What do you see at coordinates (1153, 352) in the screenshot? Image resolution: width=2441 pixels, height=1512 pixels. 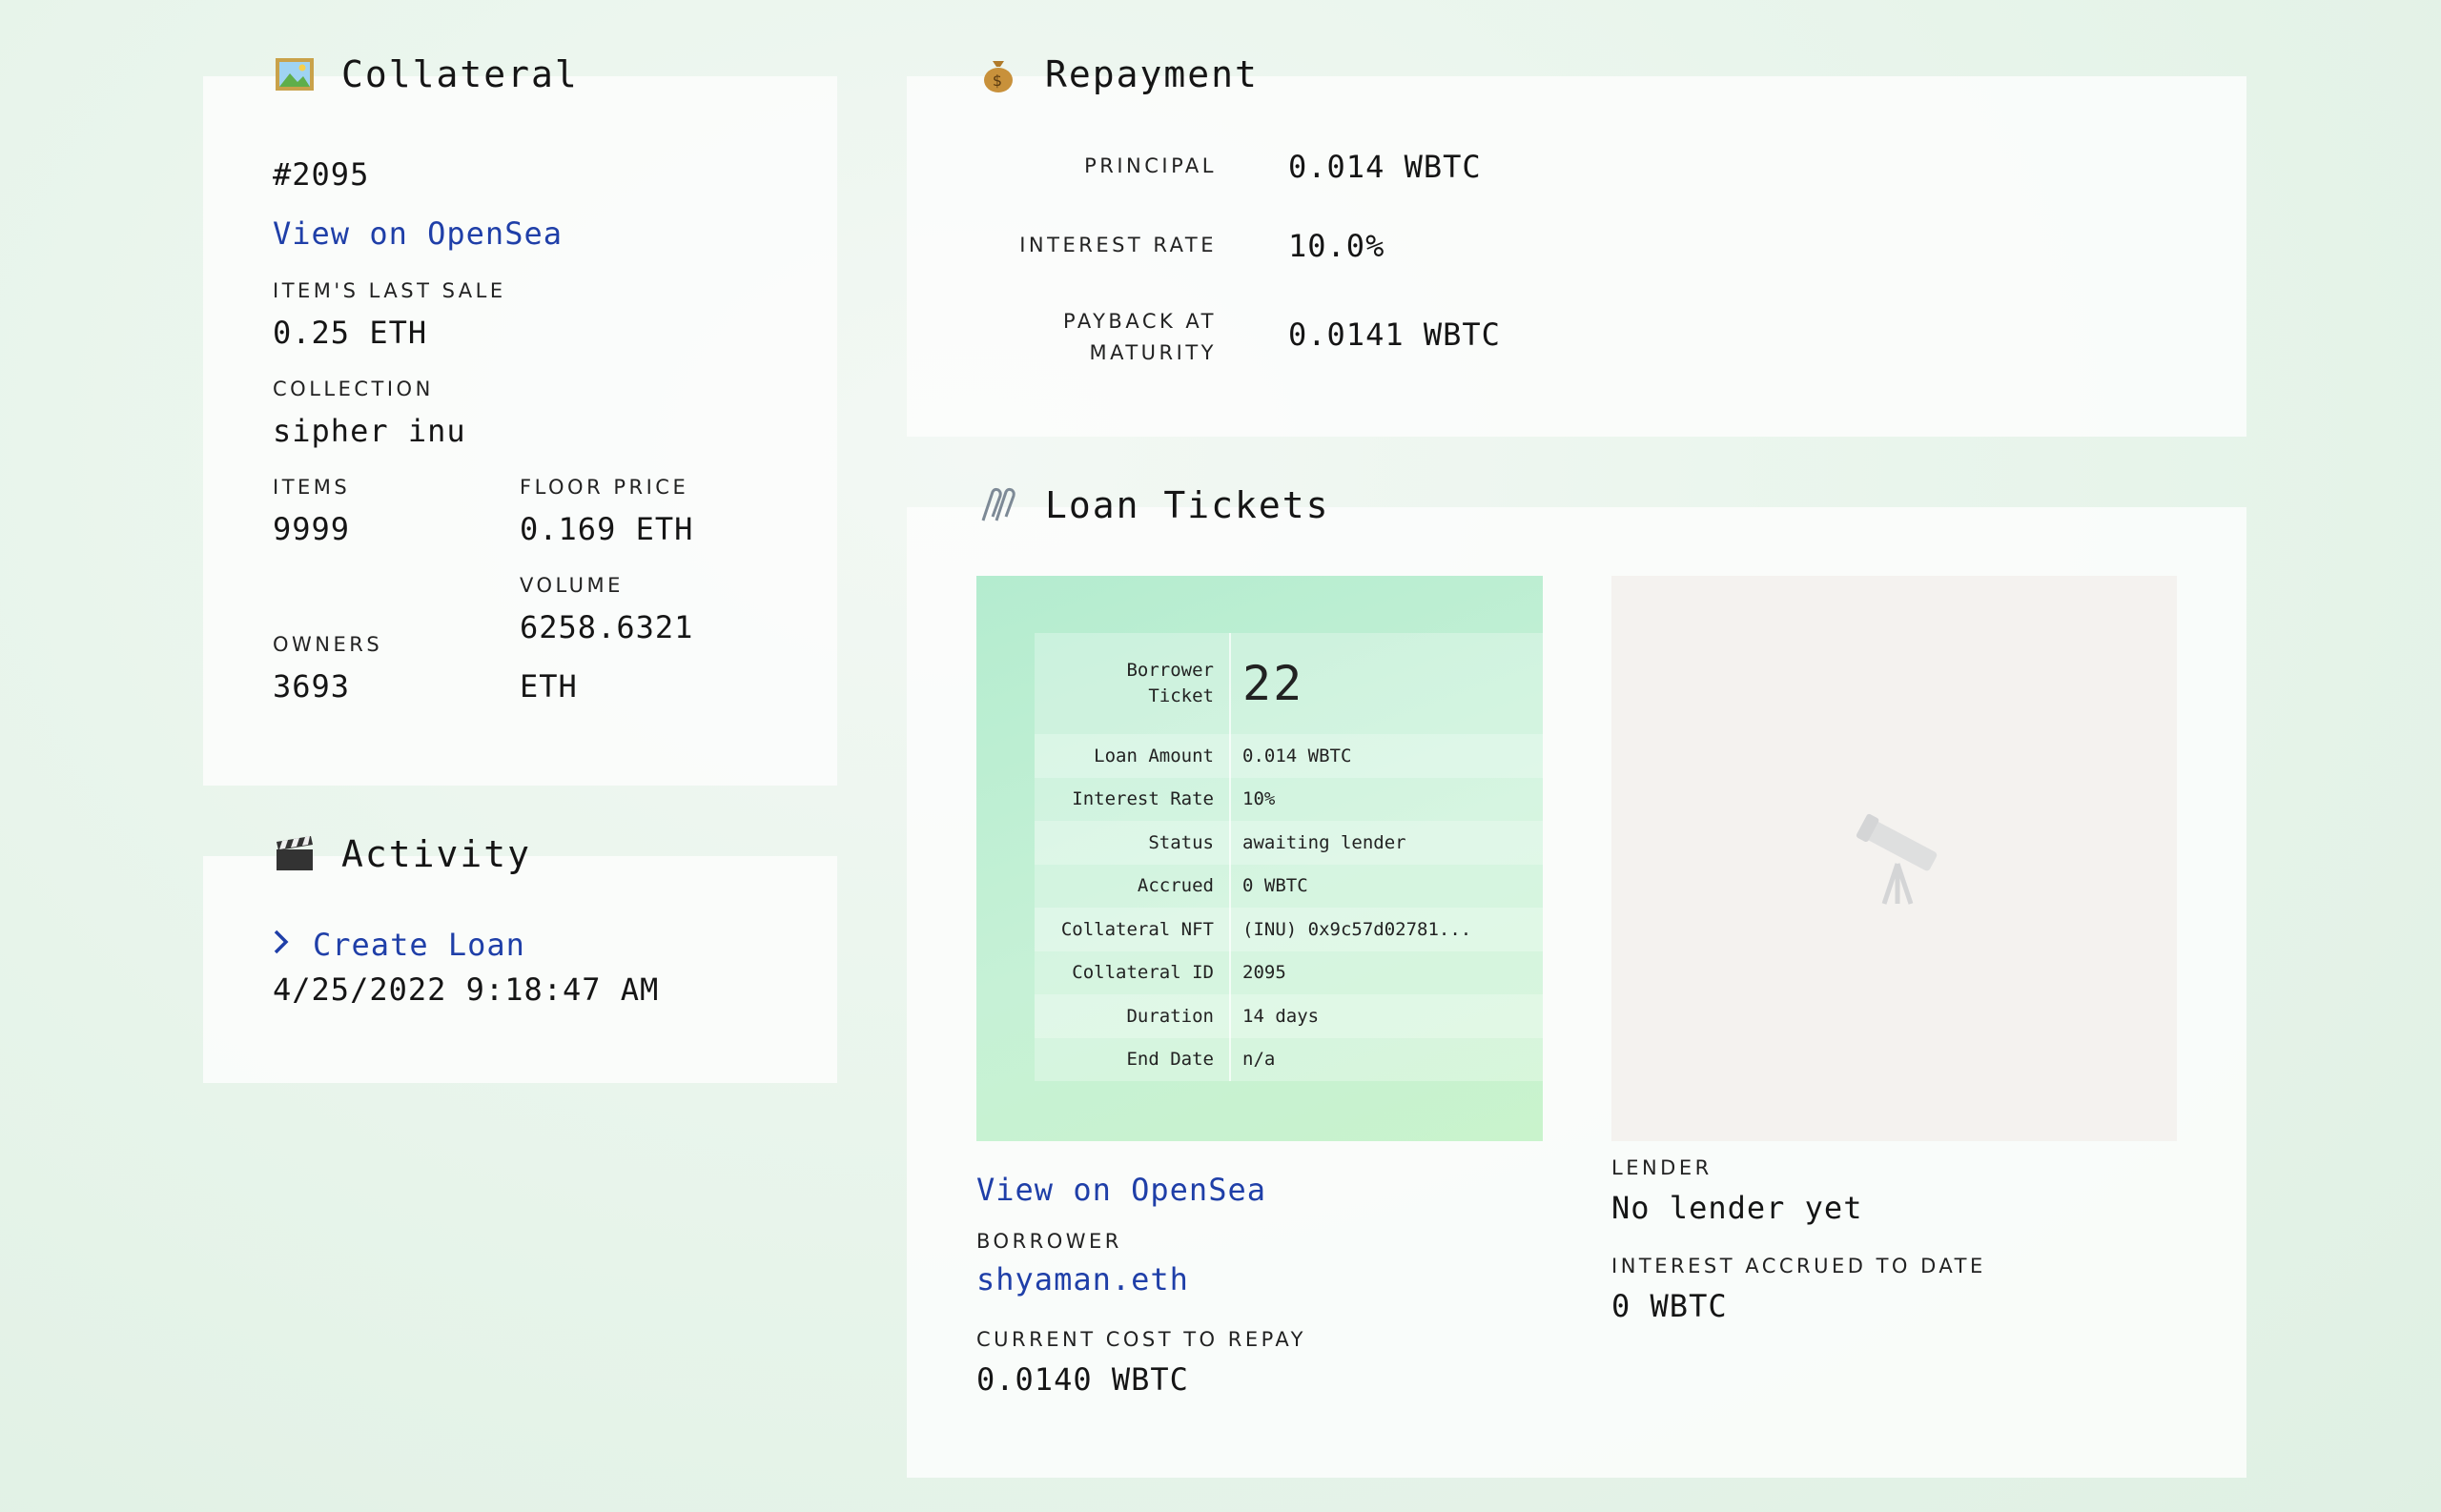 I see `payback-label-line2: MATURITY` at bounding box center [1153, 352].